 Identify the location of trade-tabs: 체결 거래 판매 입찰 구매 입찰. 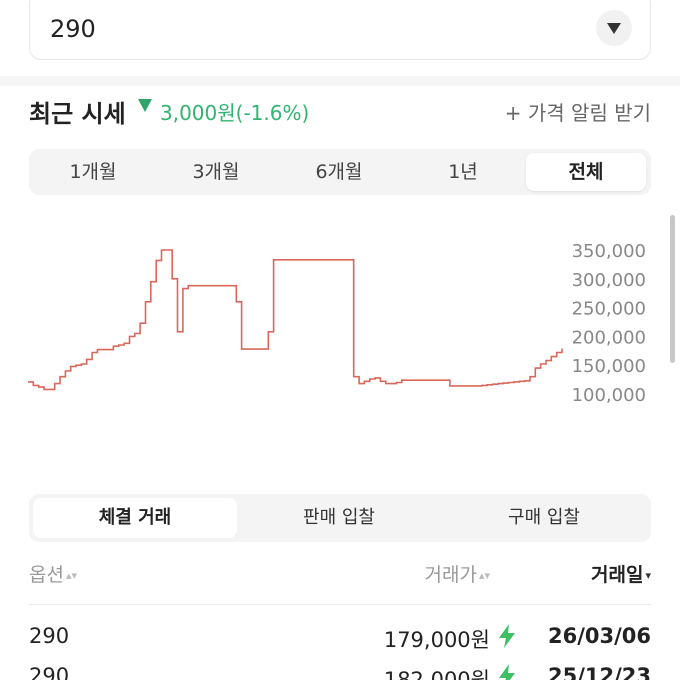
(340, 518).